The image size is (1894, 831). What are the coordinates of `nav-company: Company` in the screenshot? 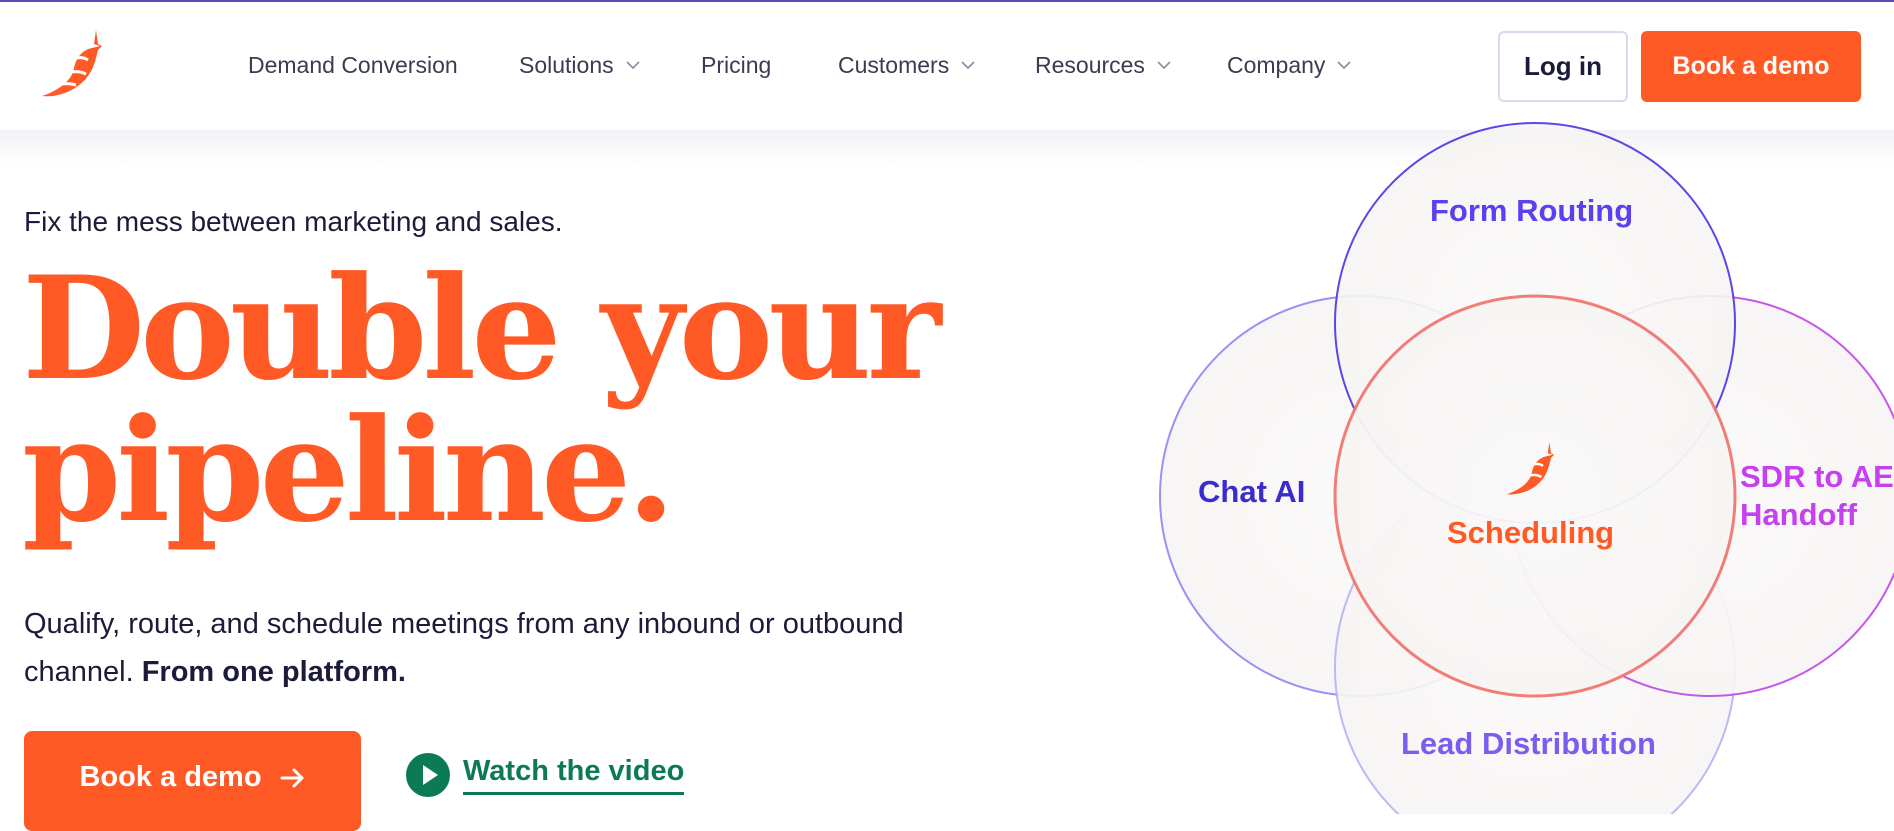 It's located at (1289, 65).